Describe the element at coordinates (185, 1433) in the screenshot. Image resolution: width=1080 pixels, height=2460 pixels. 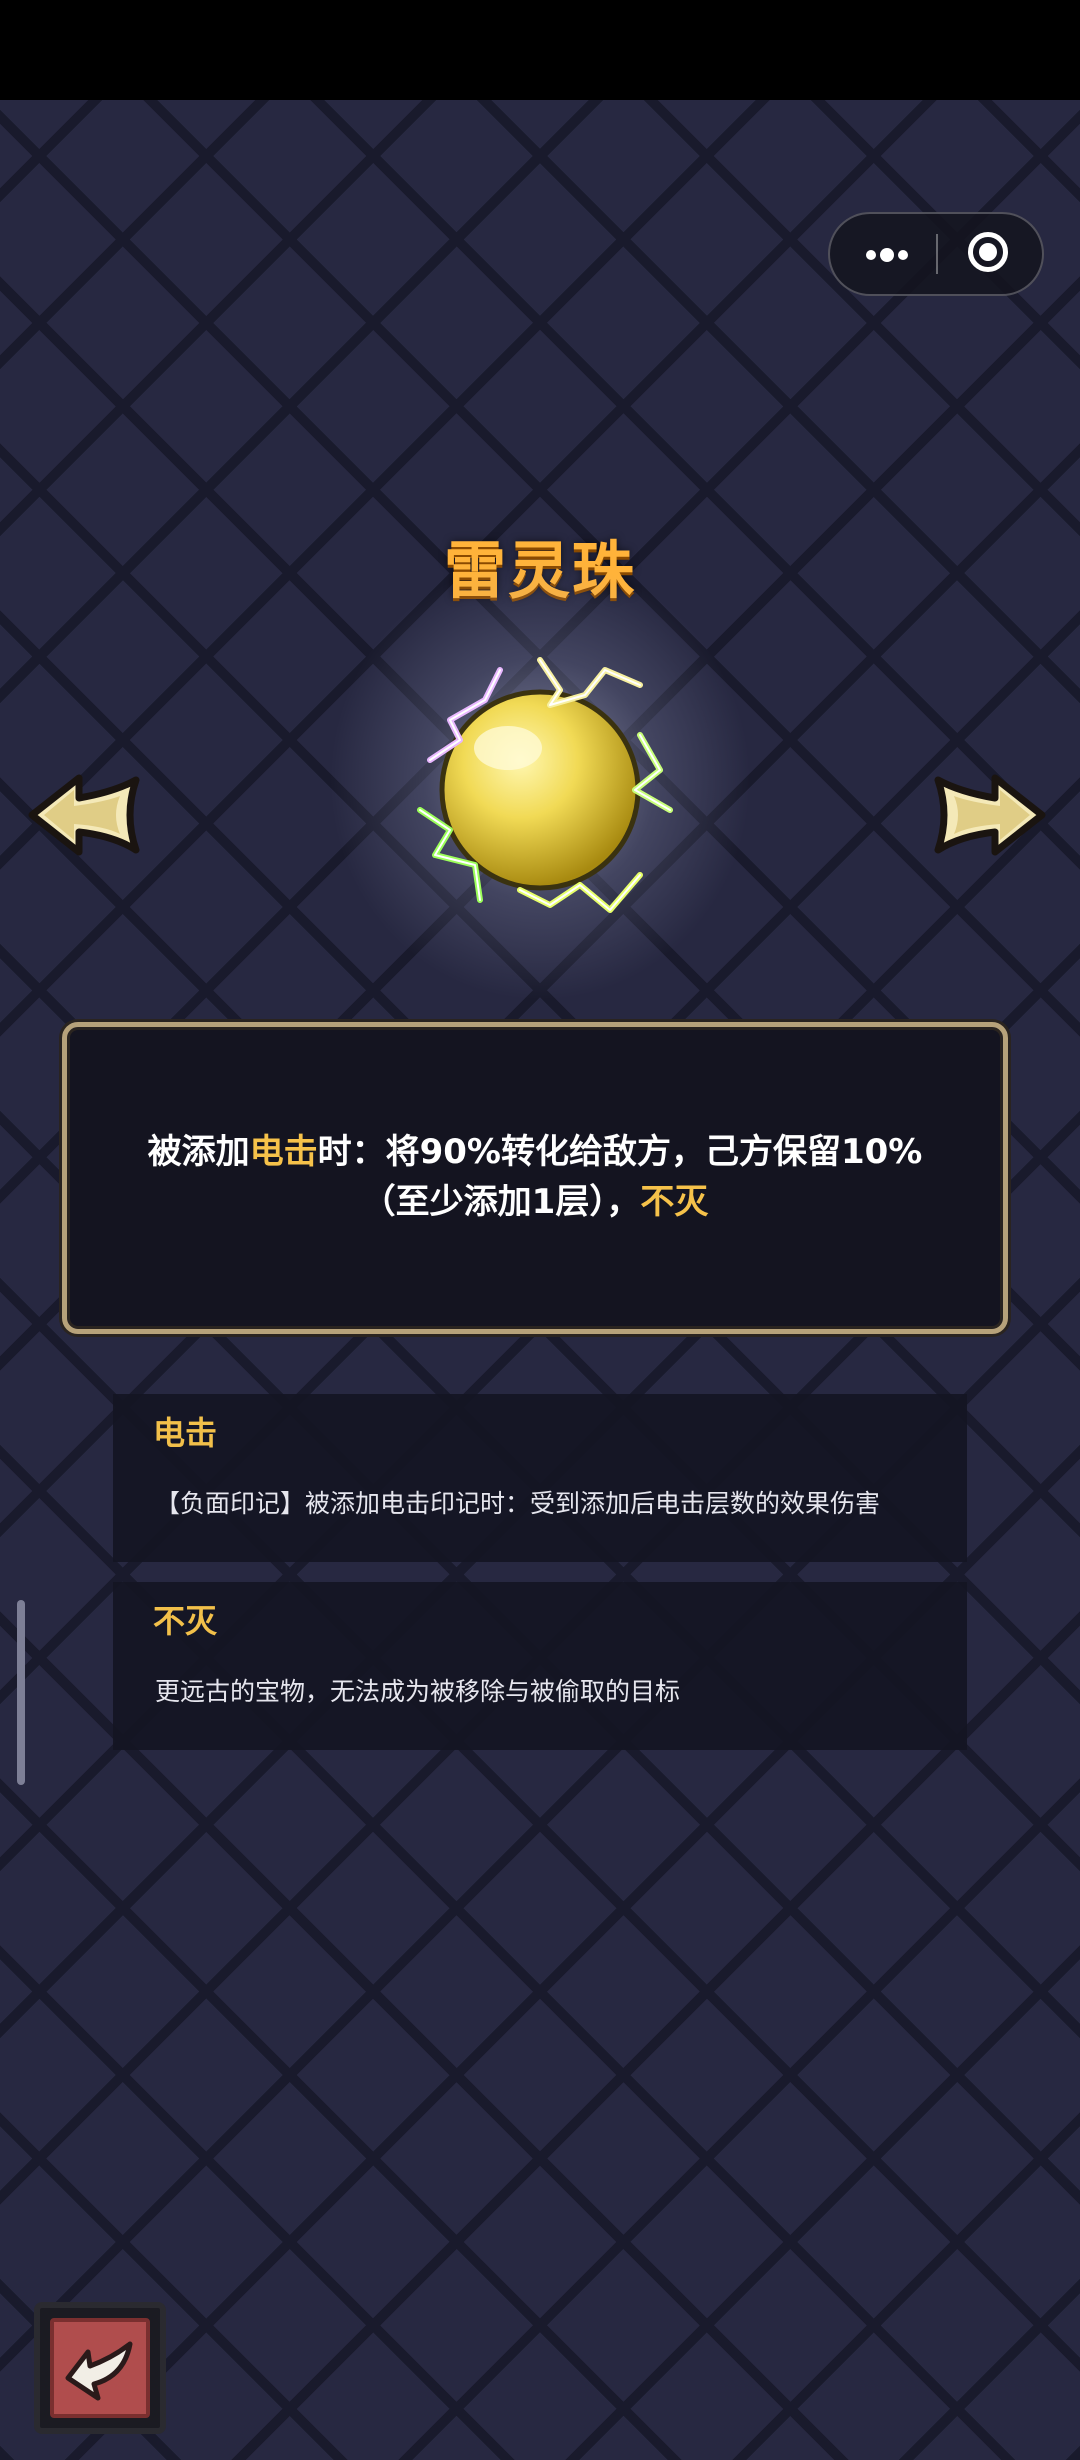
I see `keyword-title: 电击` at that location.